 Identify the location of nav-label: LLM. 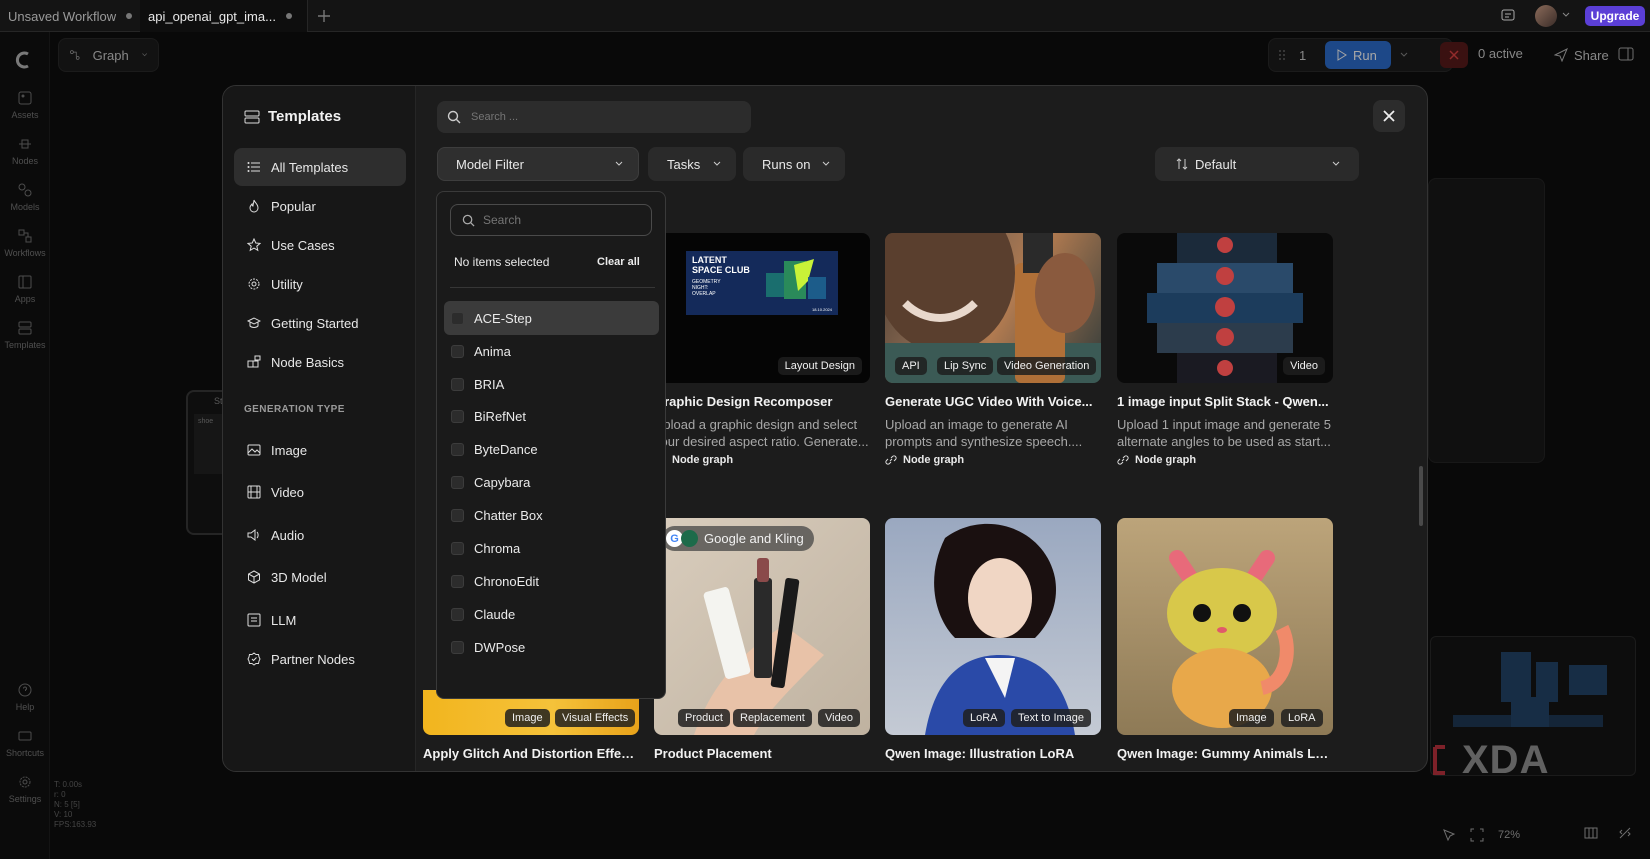
(284, 620).